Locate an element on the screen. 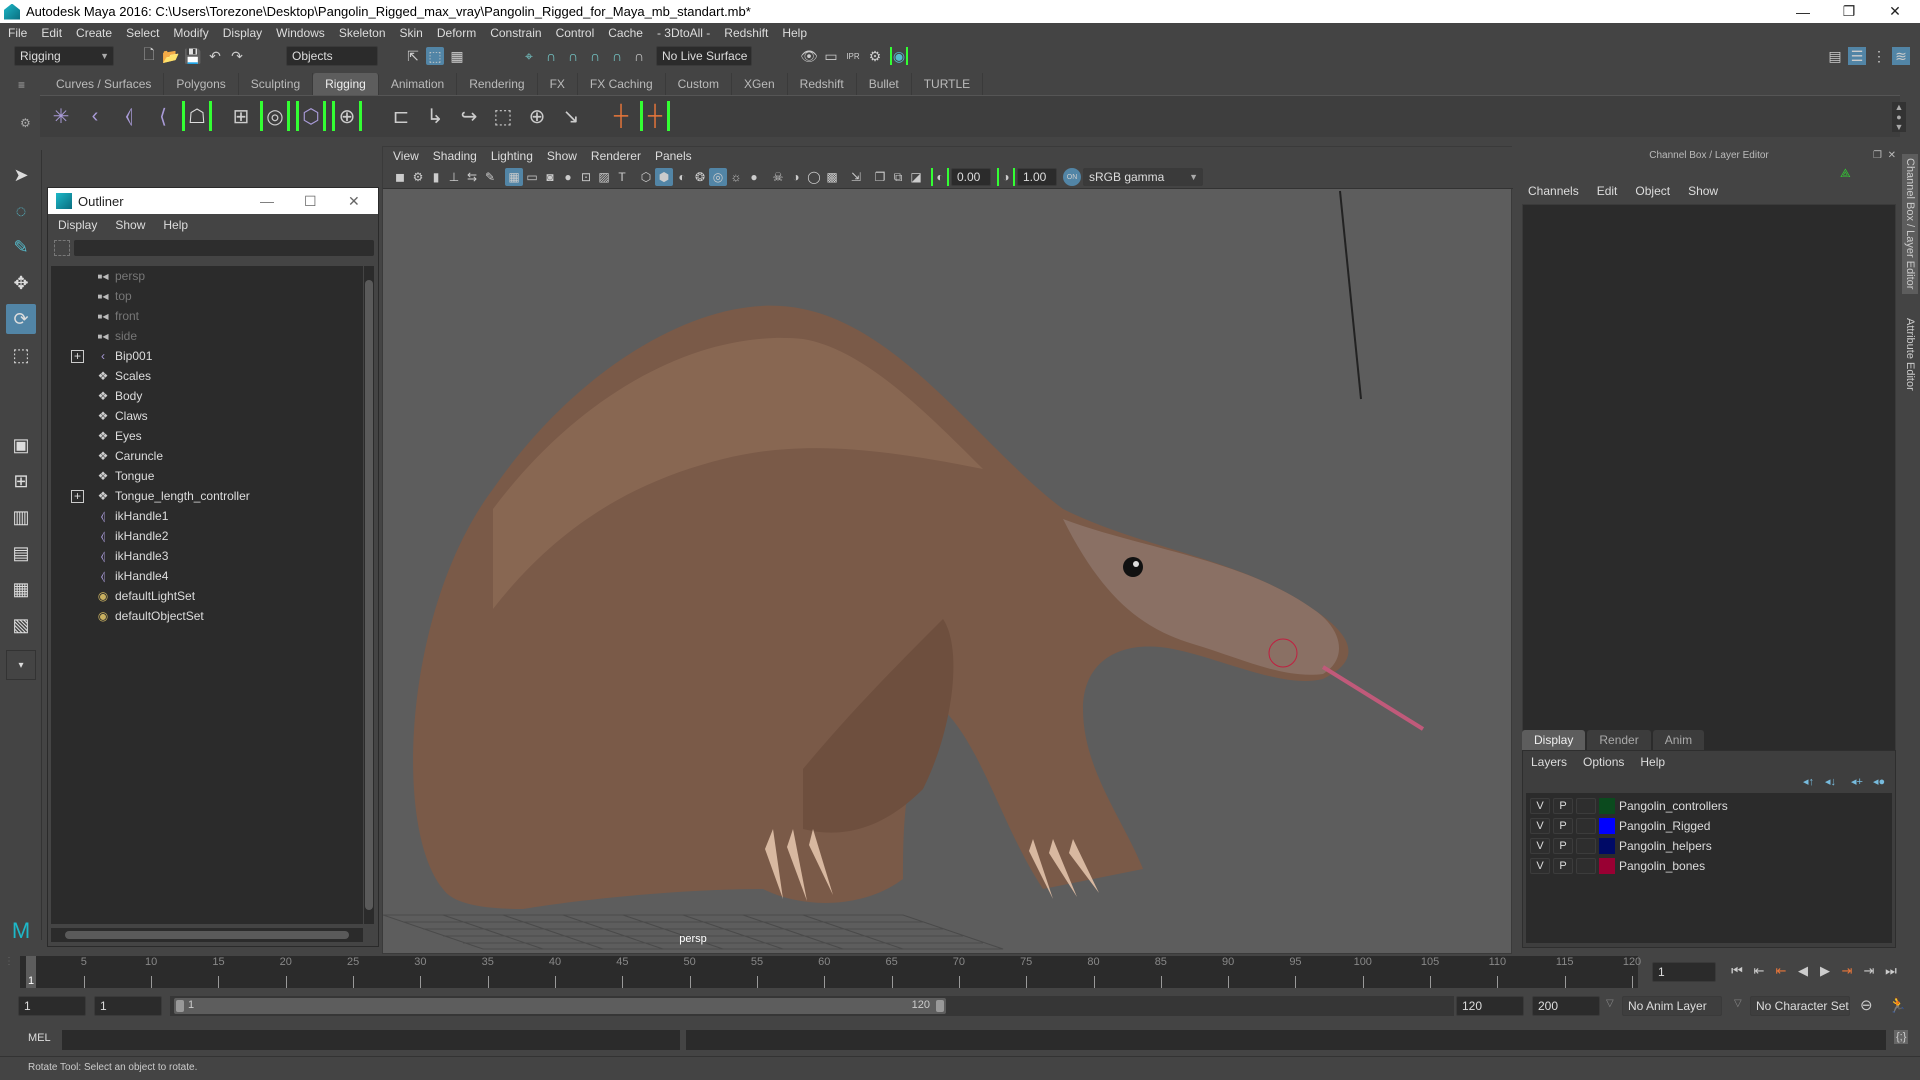 This screenshot has width=1920, height=1080. shelf-tab-curves-surfaces: Curves / Surfaces is located at coordinates (104, 84).